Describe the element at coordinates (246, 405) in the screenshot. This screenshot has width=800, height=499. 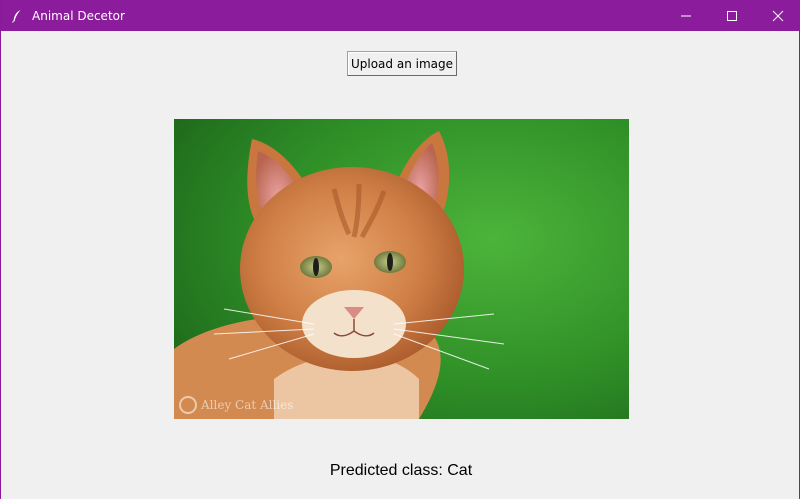
I see `svg-text: Alley Cat Allies` at that location.